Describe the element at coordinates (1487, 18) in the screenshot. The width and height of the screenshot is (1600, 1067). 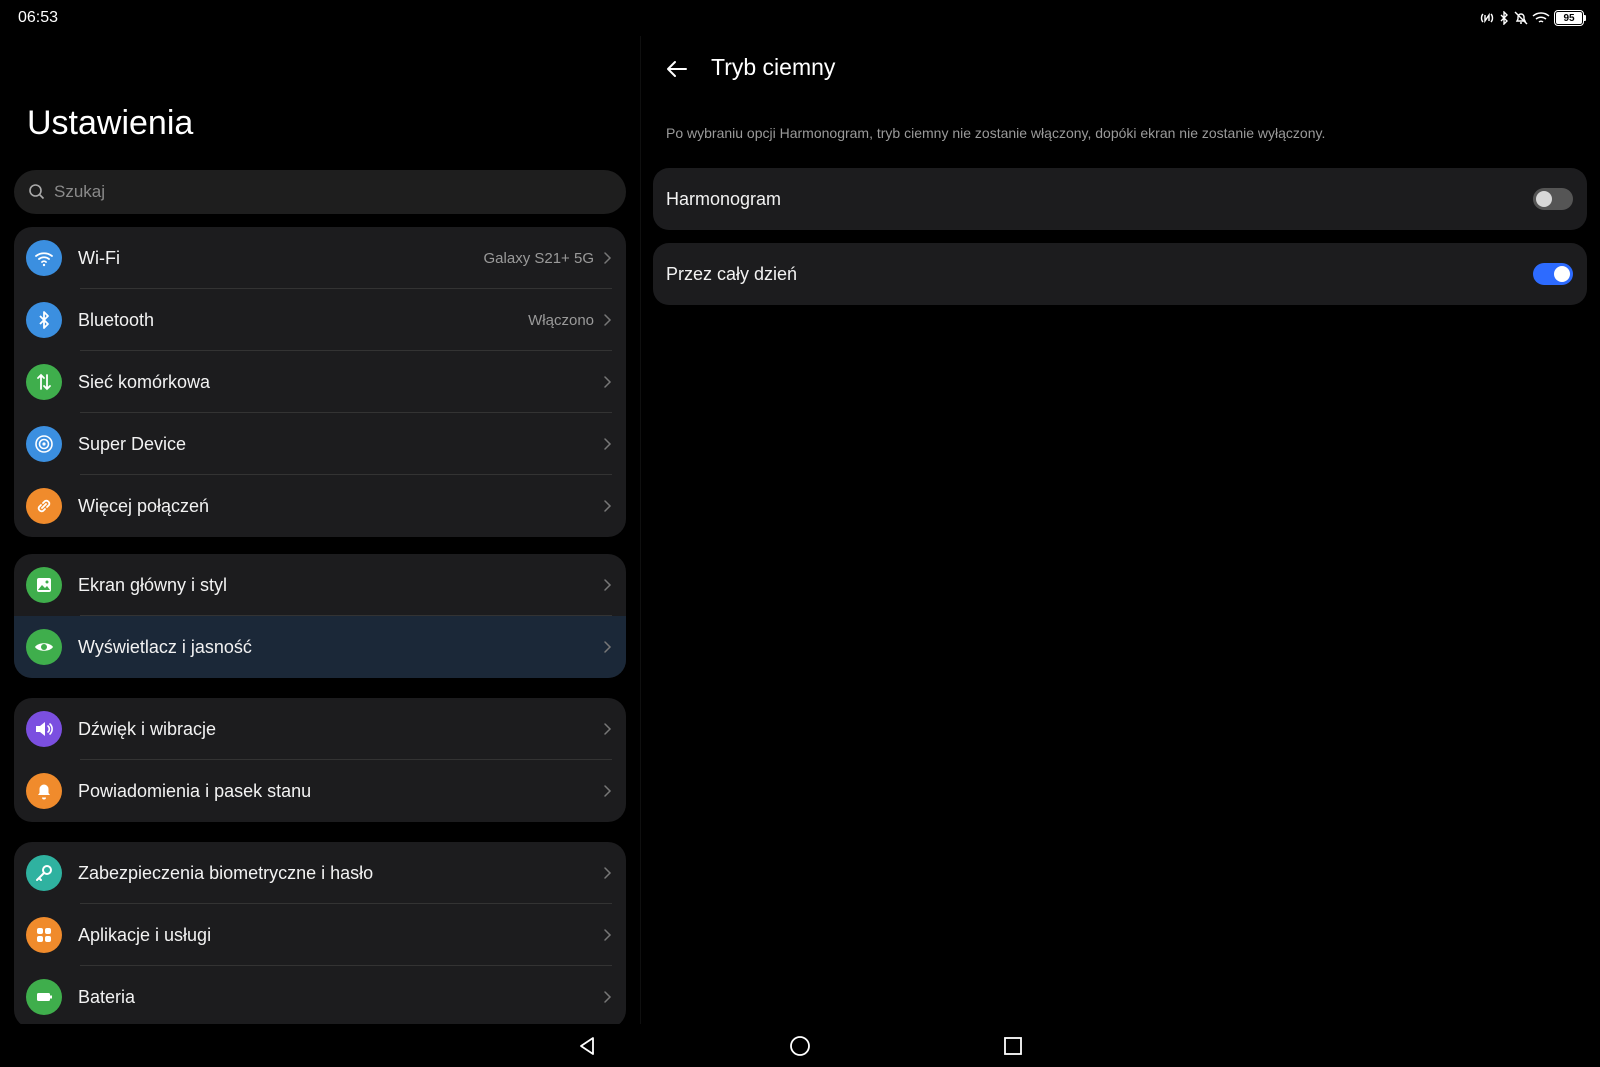
I see `nfc-icon` at that location.